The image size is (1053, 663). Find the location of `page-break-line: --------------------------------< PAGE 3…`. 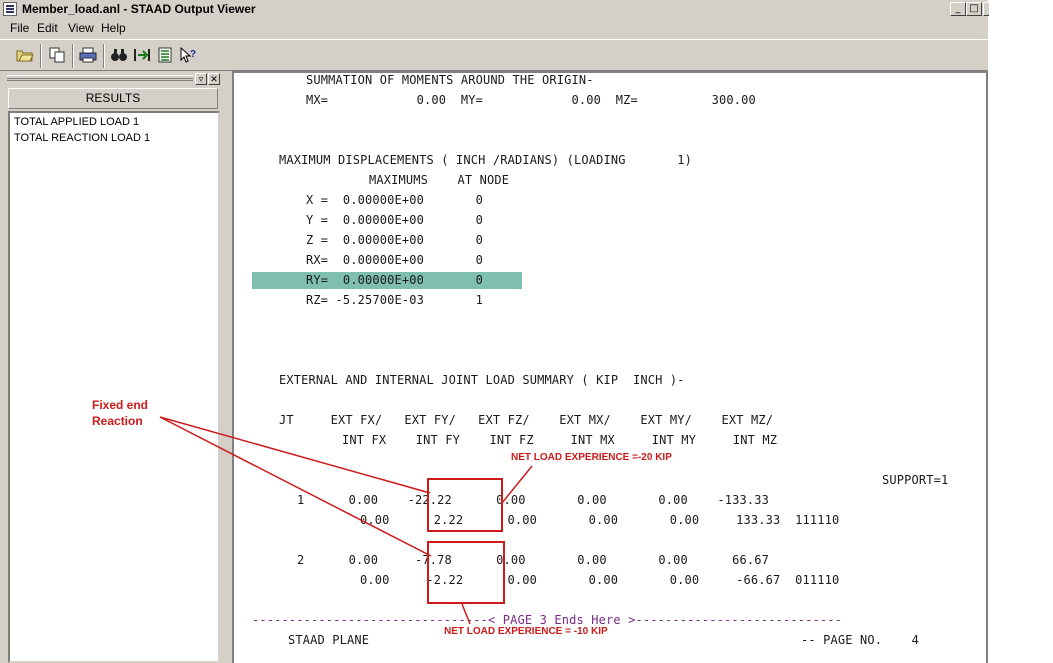

page-break-line: --------------------------------< PAGE 3… is located at coordinates (547, 620).